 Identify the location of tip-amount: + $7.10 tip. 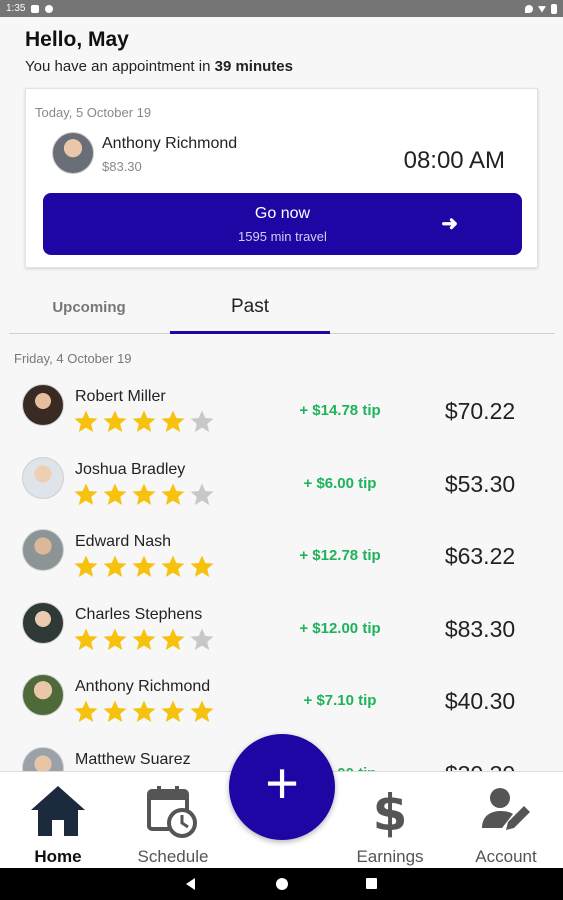
(340, 700).